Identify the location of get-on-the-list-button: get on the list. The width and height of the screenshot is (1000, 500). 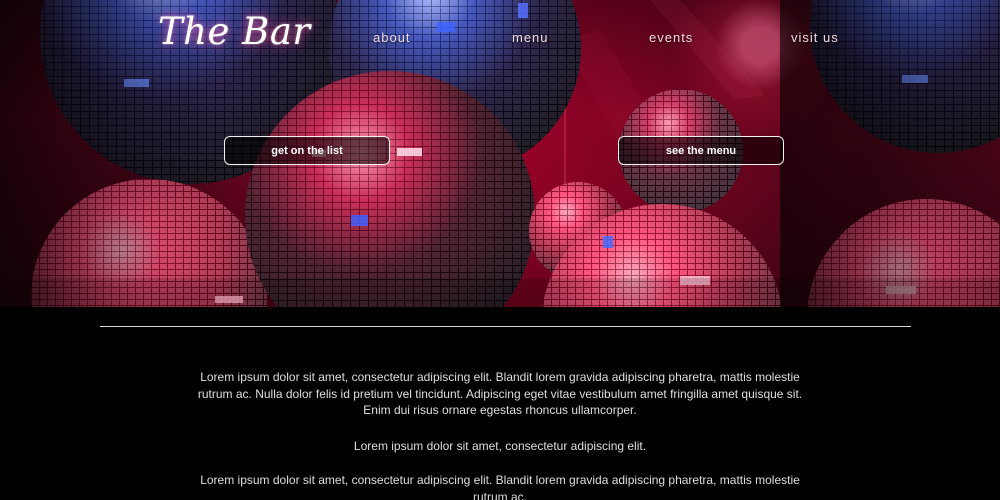
(307, 150).